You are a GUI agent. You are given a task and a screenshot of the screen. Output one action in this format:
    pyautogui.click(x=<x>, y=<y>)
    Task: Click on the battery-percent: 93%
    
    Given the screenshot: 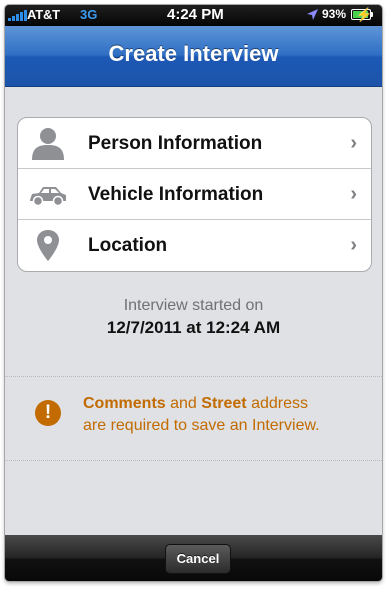 What is the action you would take?
    pyautogui.click(x=334, y=14)
    